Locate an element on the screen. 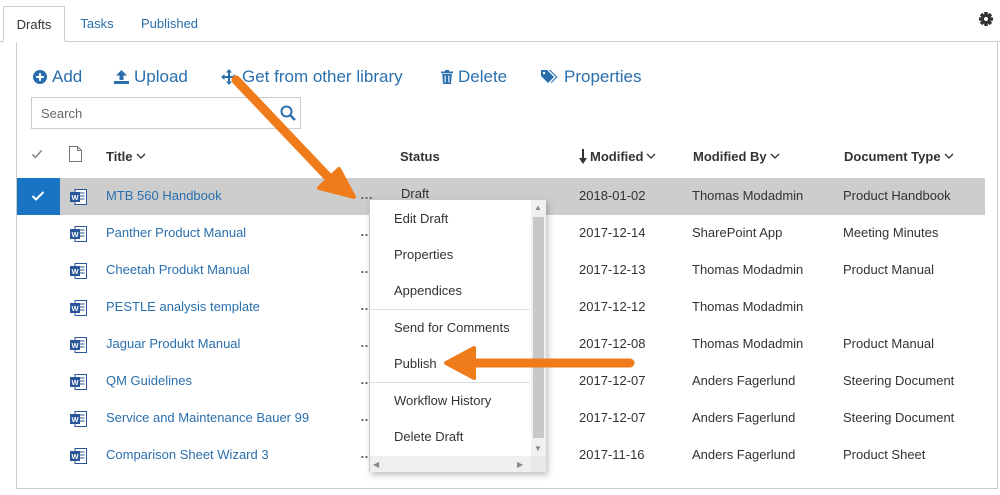 The image size is (1000, 495). document-title-link: MTB 560 Handbook is located at coordinates (164, 196).